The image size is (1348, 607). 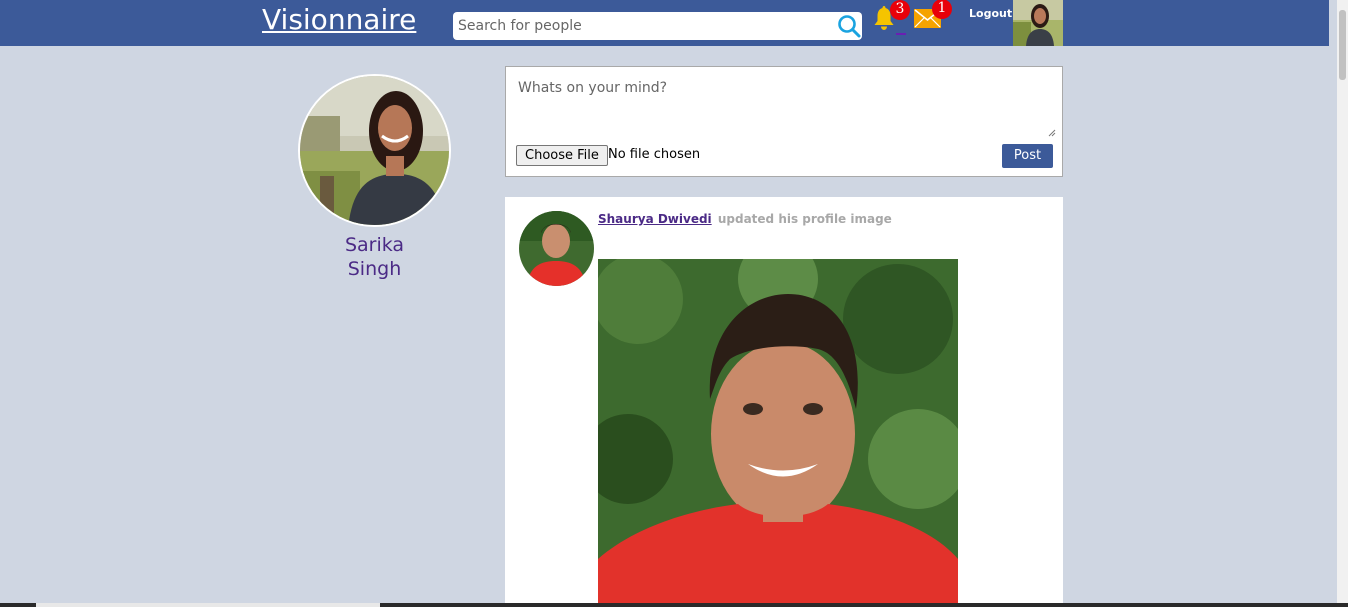 What do you see at coordinates (208, 605) in the screenshot?
I see `horizontal-scrollbar-thumb` at bounding box center [208, 605].